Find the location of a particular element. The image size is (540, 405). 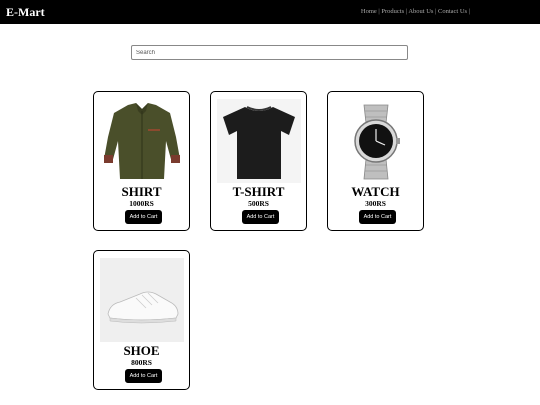

product-card-shirt: SHIRT 1000RS Add to Cart is located at coordinates (141, 161).